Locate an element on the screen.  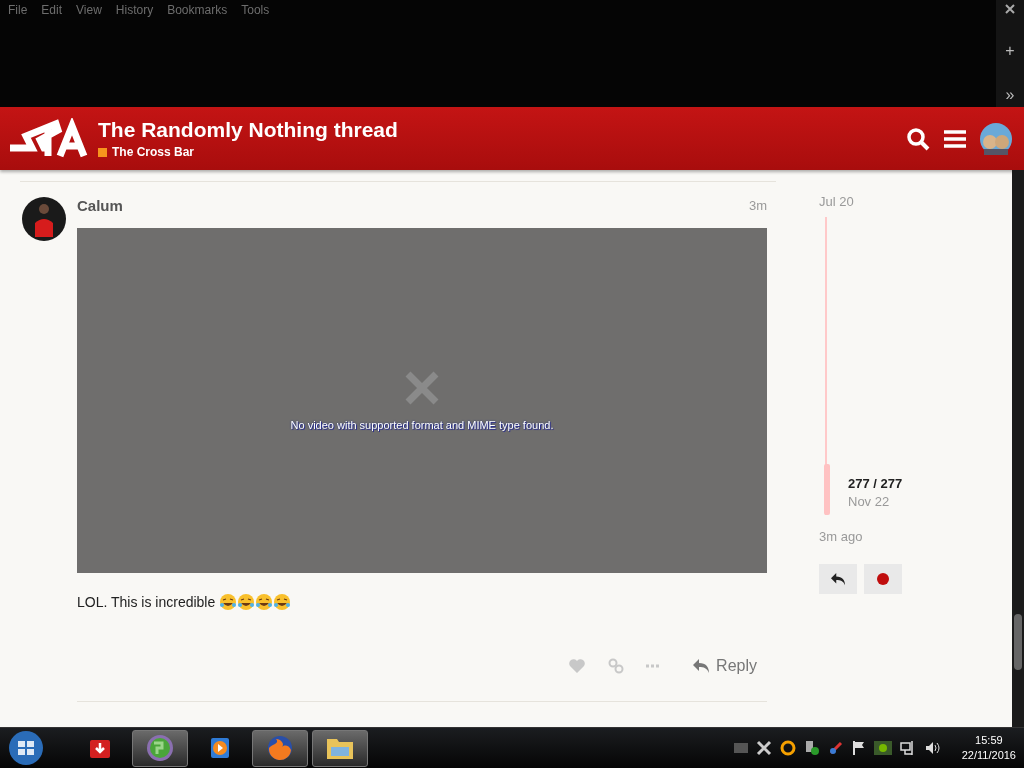
menu-item: History is located at coordinates (134, 11).